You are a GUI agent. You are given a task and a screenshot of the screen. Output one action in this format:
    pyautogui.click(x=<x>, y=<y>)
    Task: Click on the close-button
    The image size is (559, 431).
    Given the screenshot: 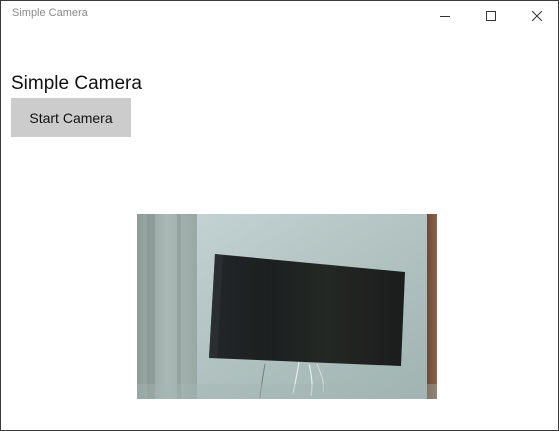 What is the action you would take?
    pyautogui.click(x=536, y=15)
    